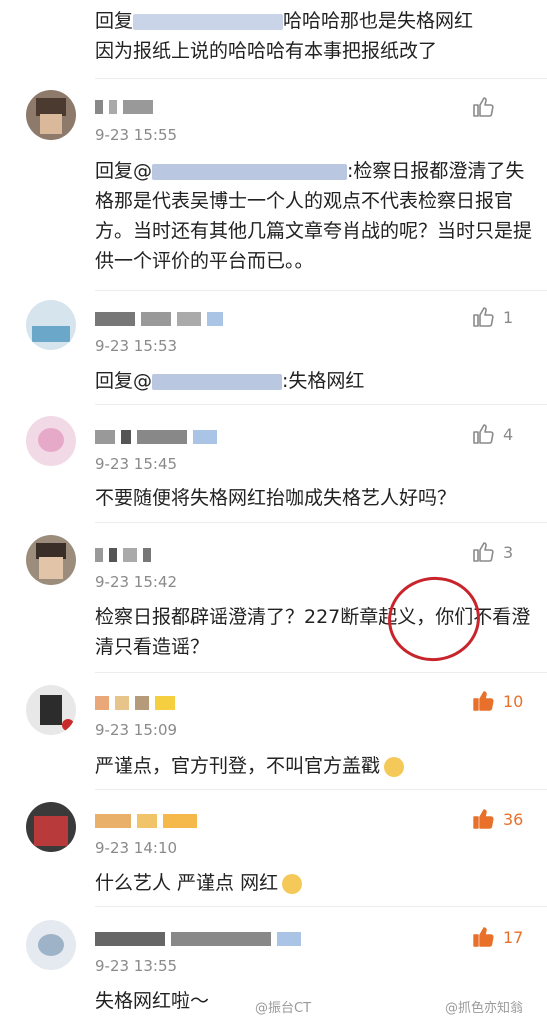 Image resolution: width=547 pixels, height=1024 pixels. Describe the element at coordinates (378, 21) in the screenshot. I see `reply-line-1: 哈哈哈那也是失格网红` at that location.